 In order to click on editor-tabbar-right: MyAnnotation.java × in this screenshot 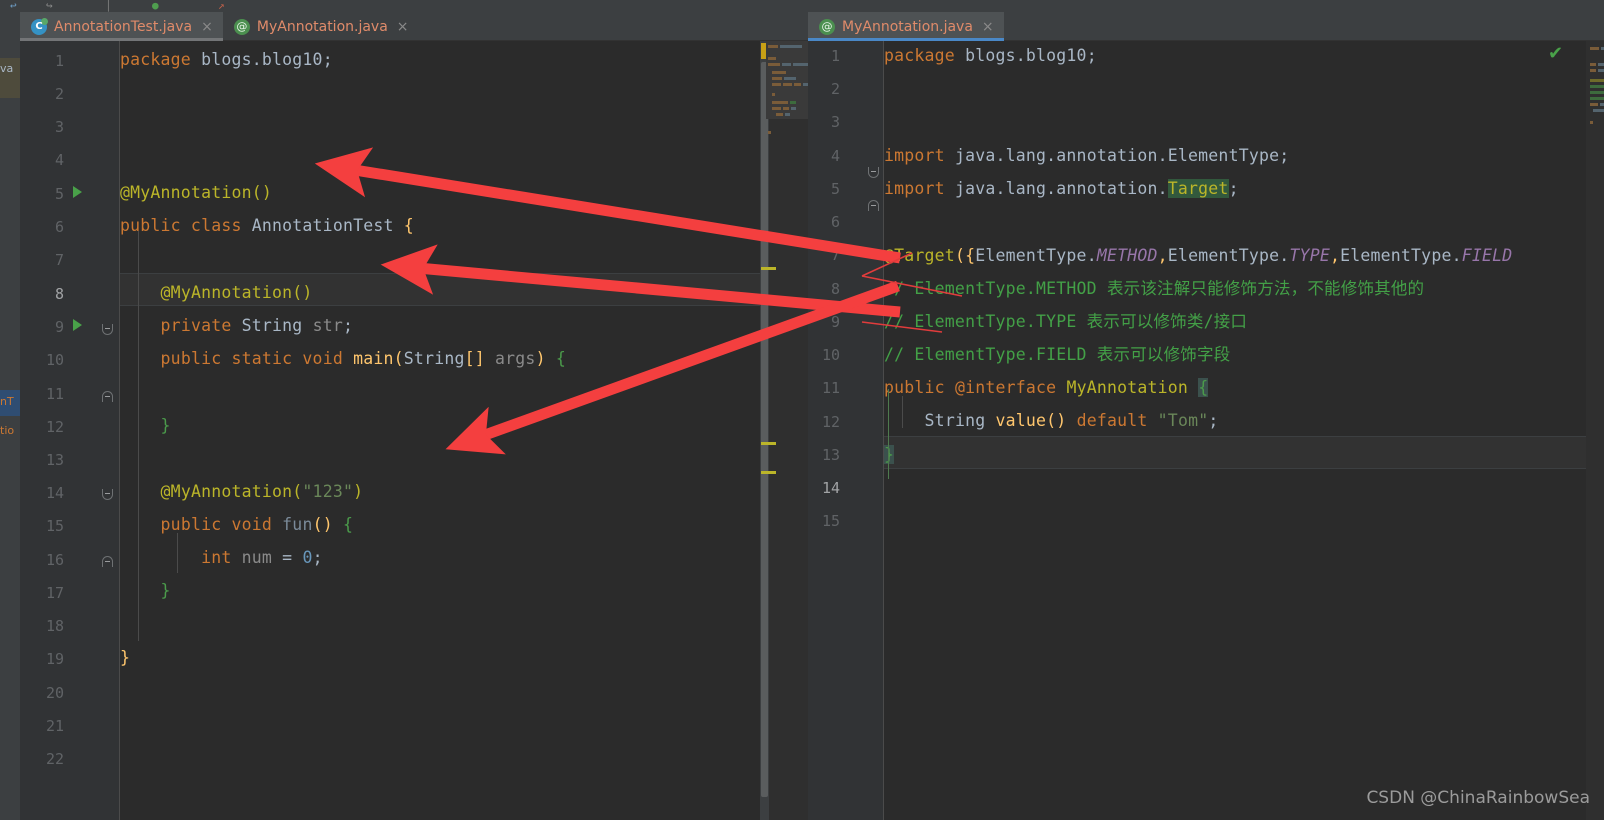, I will do `click(1206, 26)`.